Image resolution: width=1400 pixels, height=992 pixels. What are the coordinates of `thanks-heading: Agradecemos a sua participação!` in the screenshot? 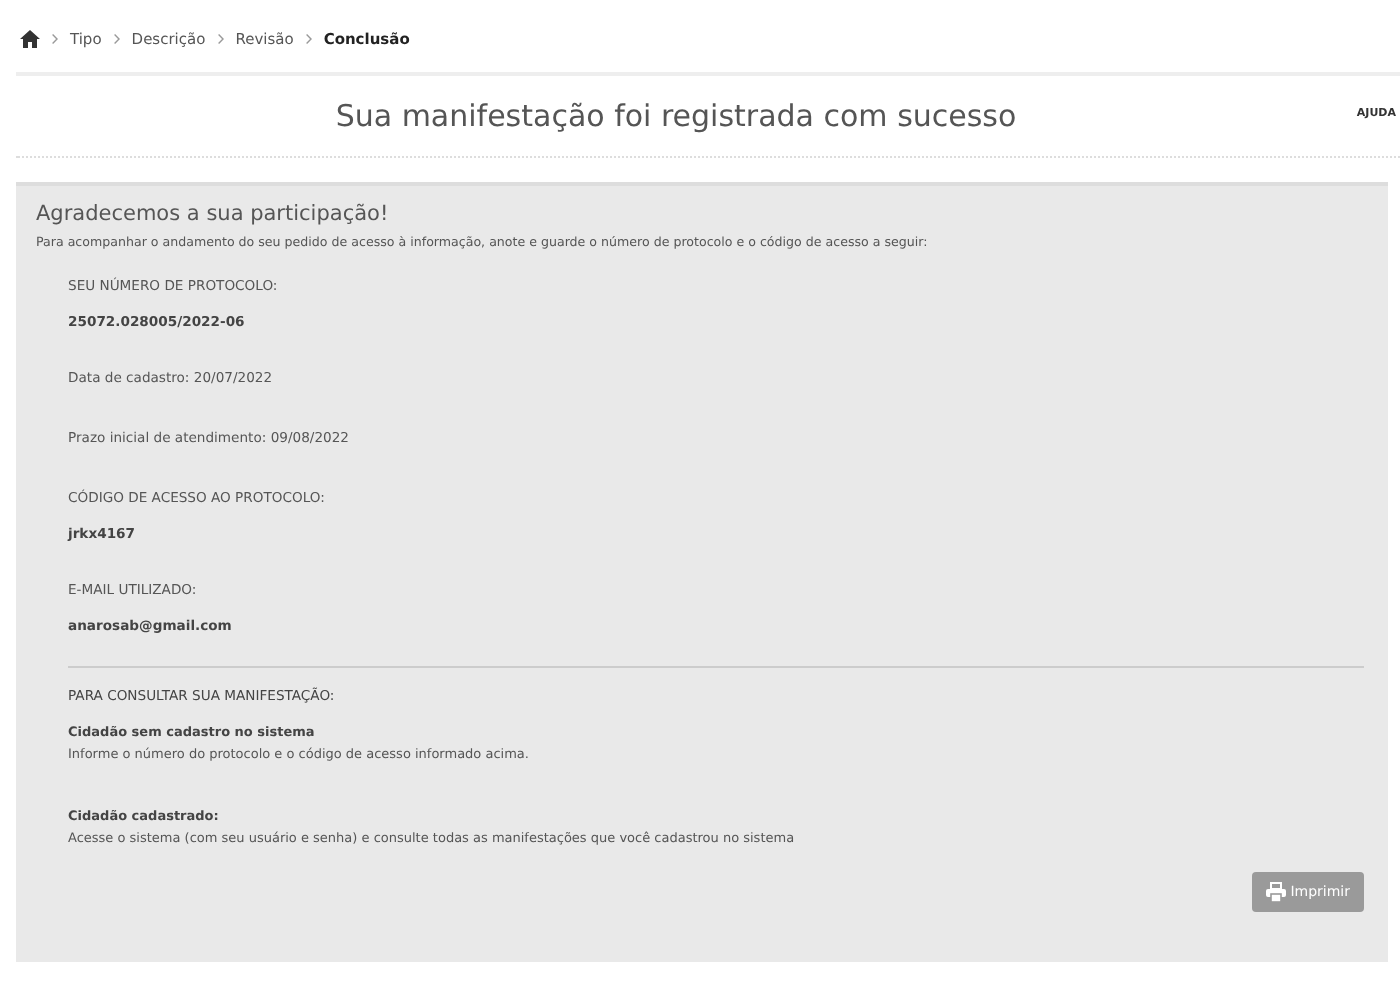 It's located at (213, 214).